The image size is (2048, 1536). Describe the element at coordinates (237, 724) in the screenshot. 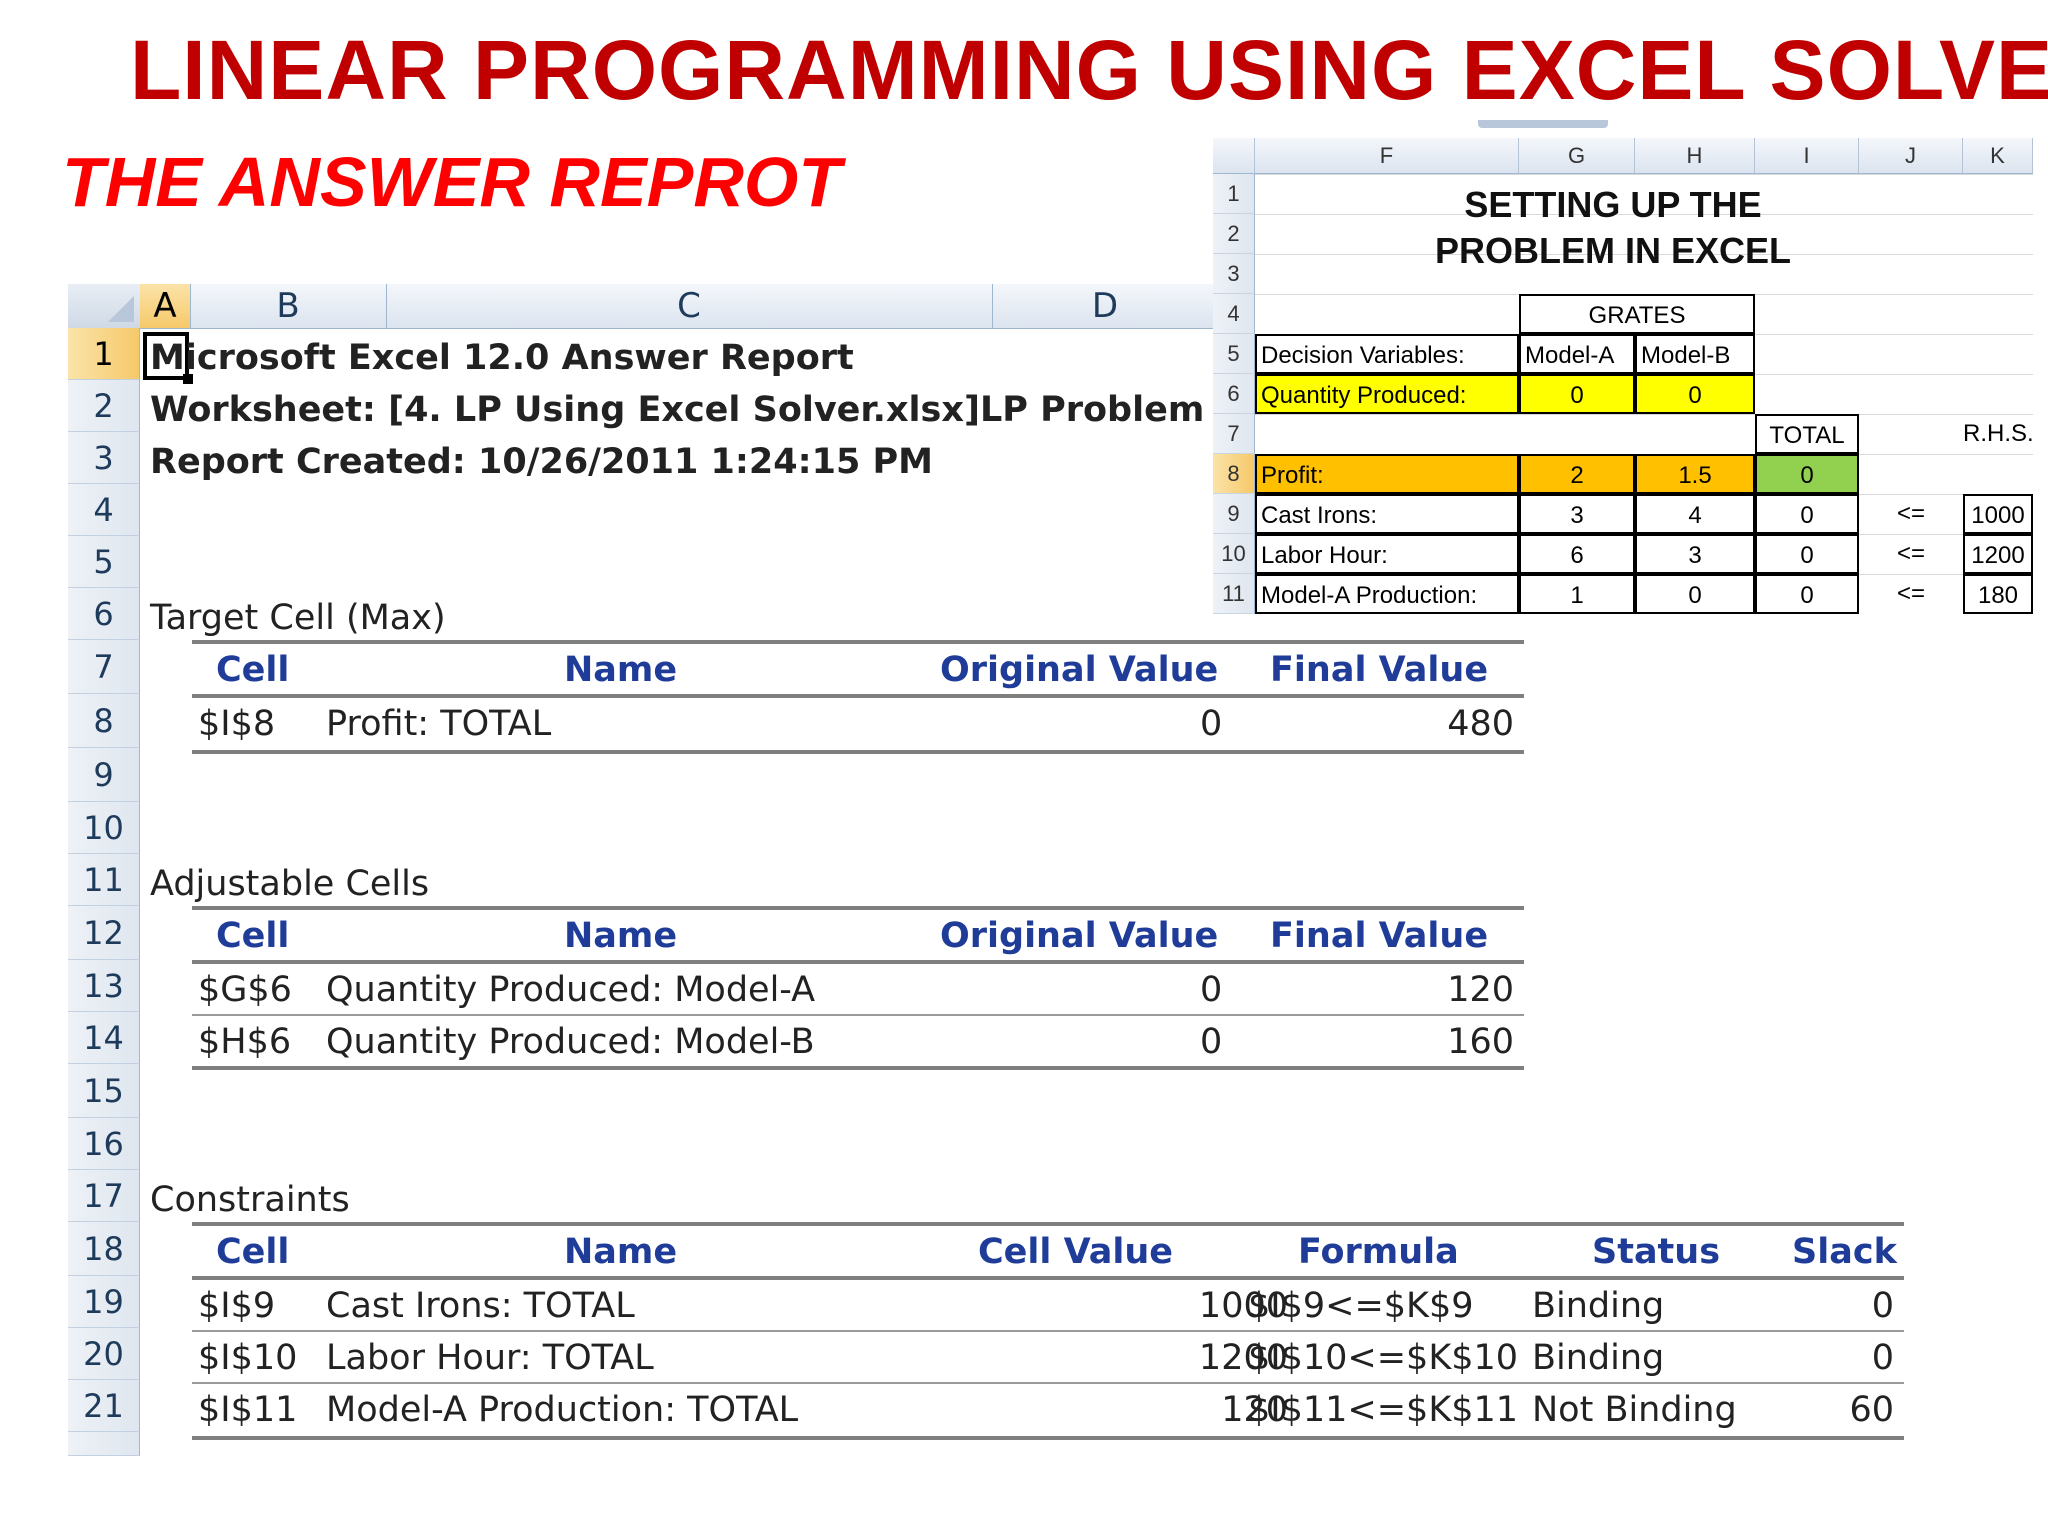

I see `row-cell: $I$8` at that location.